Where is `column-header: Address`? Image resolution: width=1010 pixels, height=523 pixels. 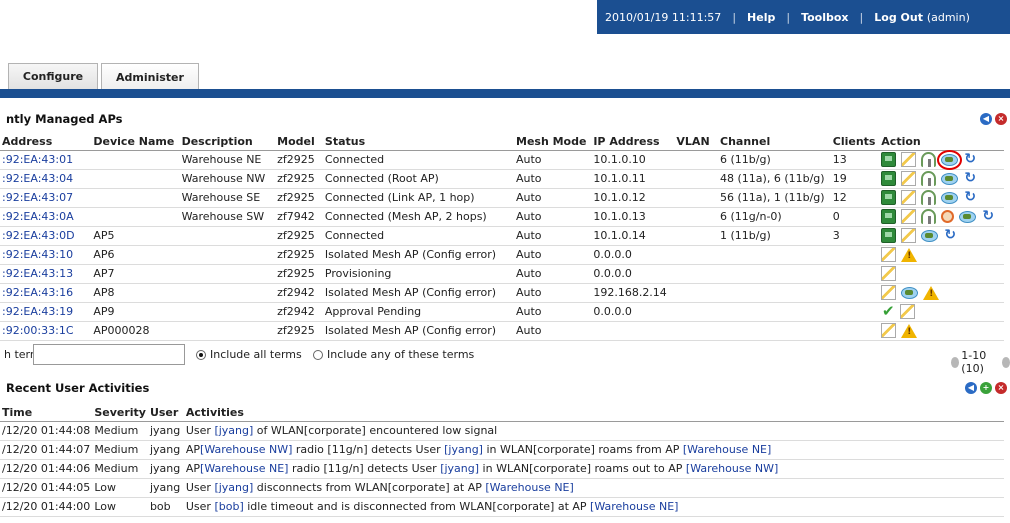 column-header: Address is located at coordinates (46, 142).